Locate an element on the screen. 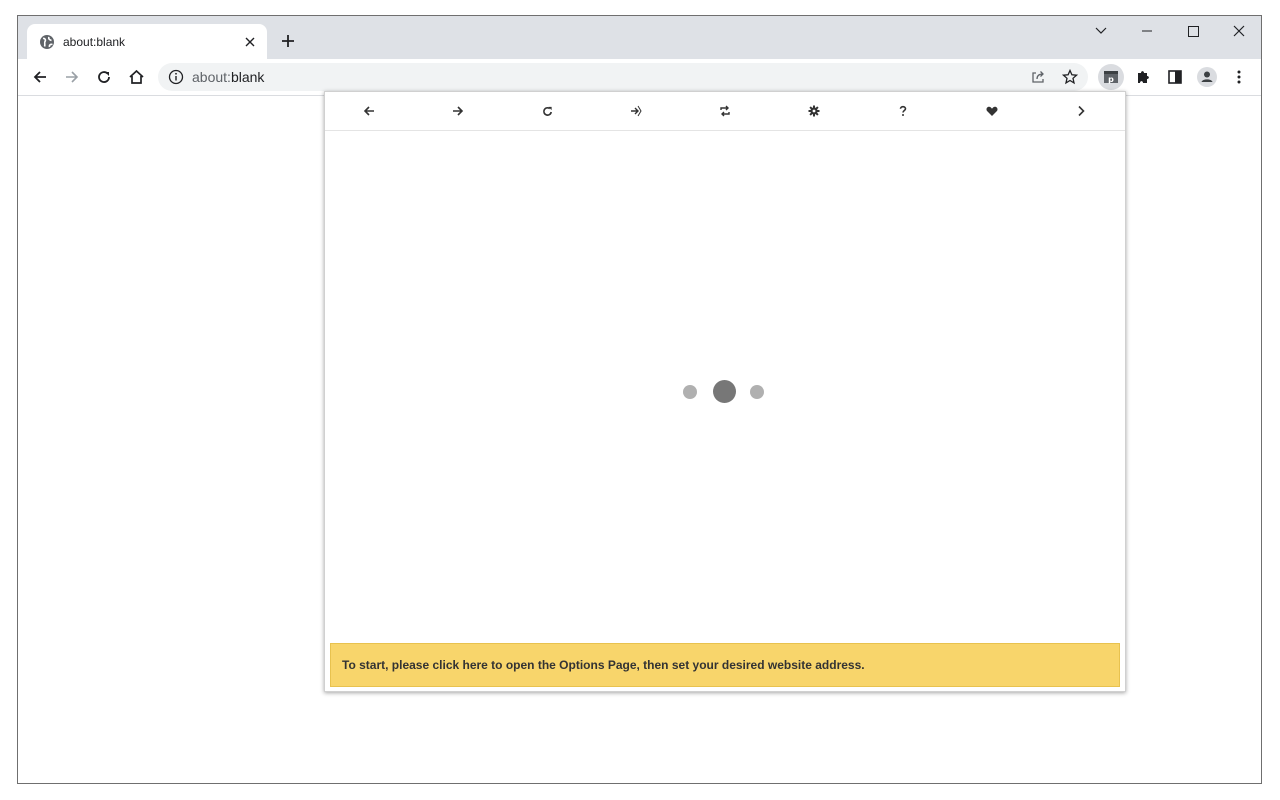  loading-spinner is located at coordinates (725, 392).